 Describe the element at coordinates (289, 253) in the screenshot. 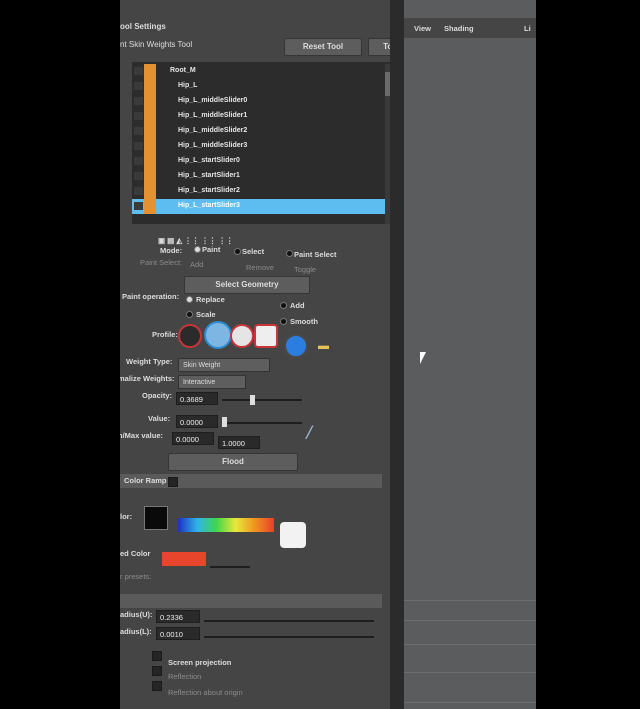

I see `mode-paint-select-radio` at that location.